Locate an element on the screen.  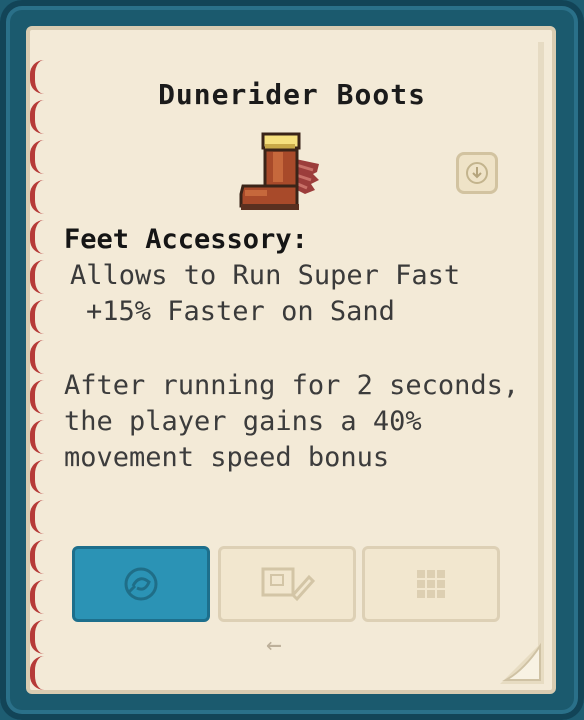
back-button: ← is located at coordinates (274, 645).